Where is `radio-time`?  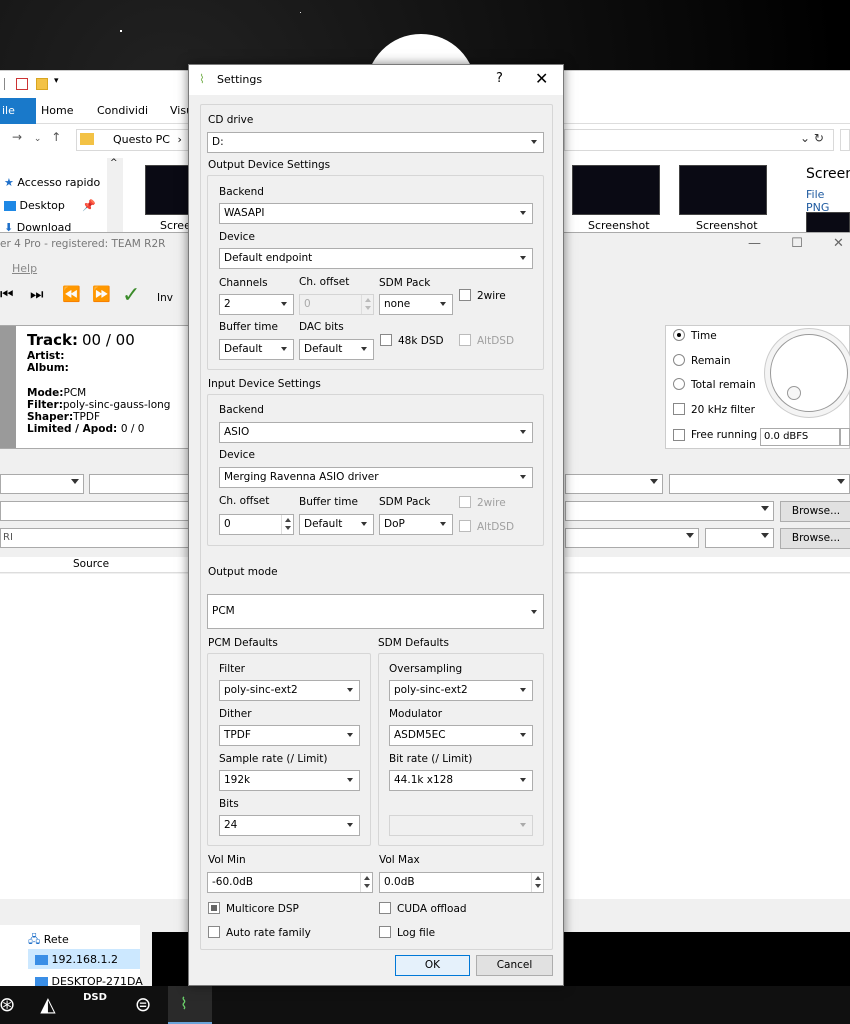
radio-time is located at coordinates (679, 335).